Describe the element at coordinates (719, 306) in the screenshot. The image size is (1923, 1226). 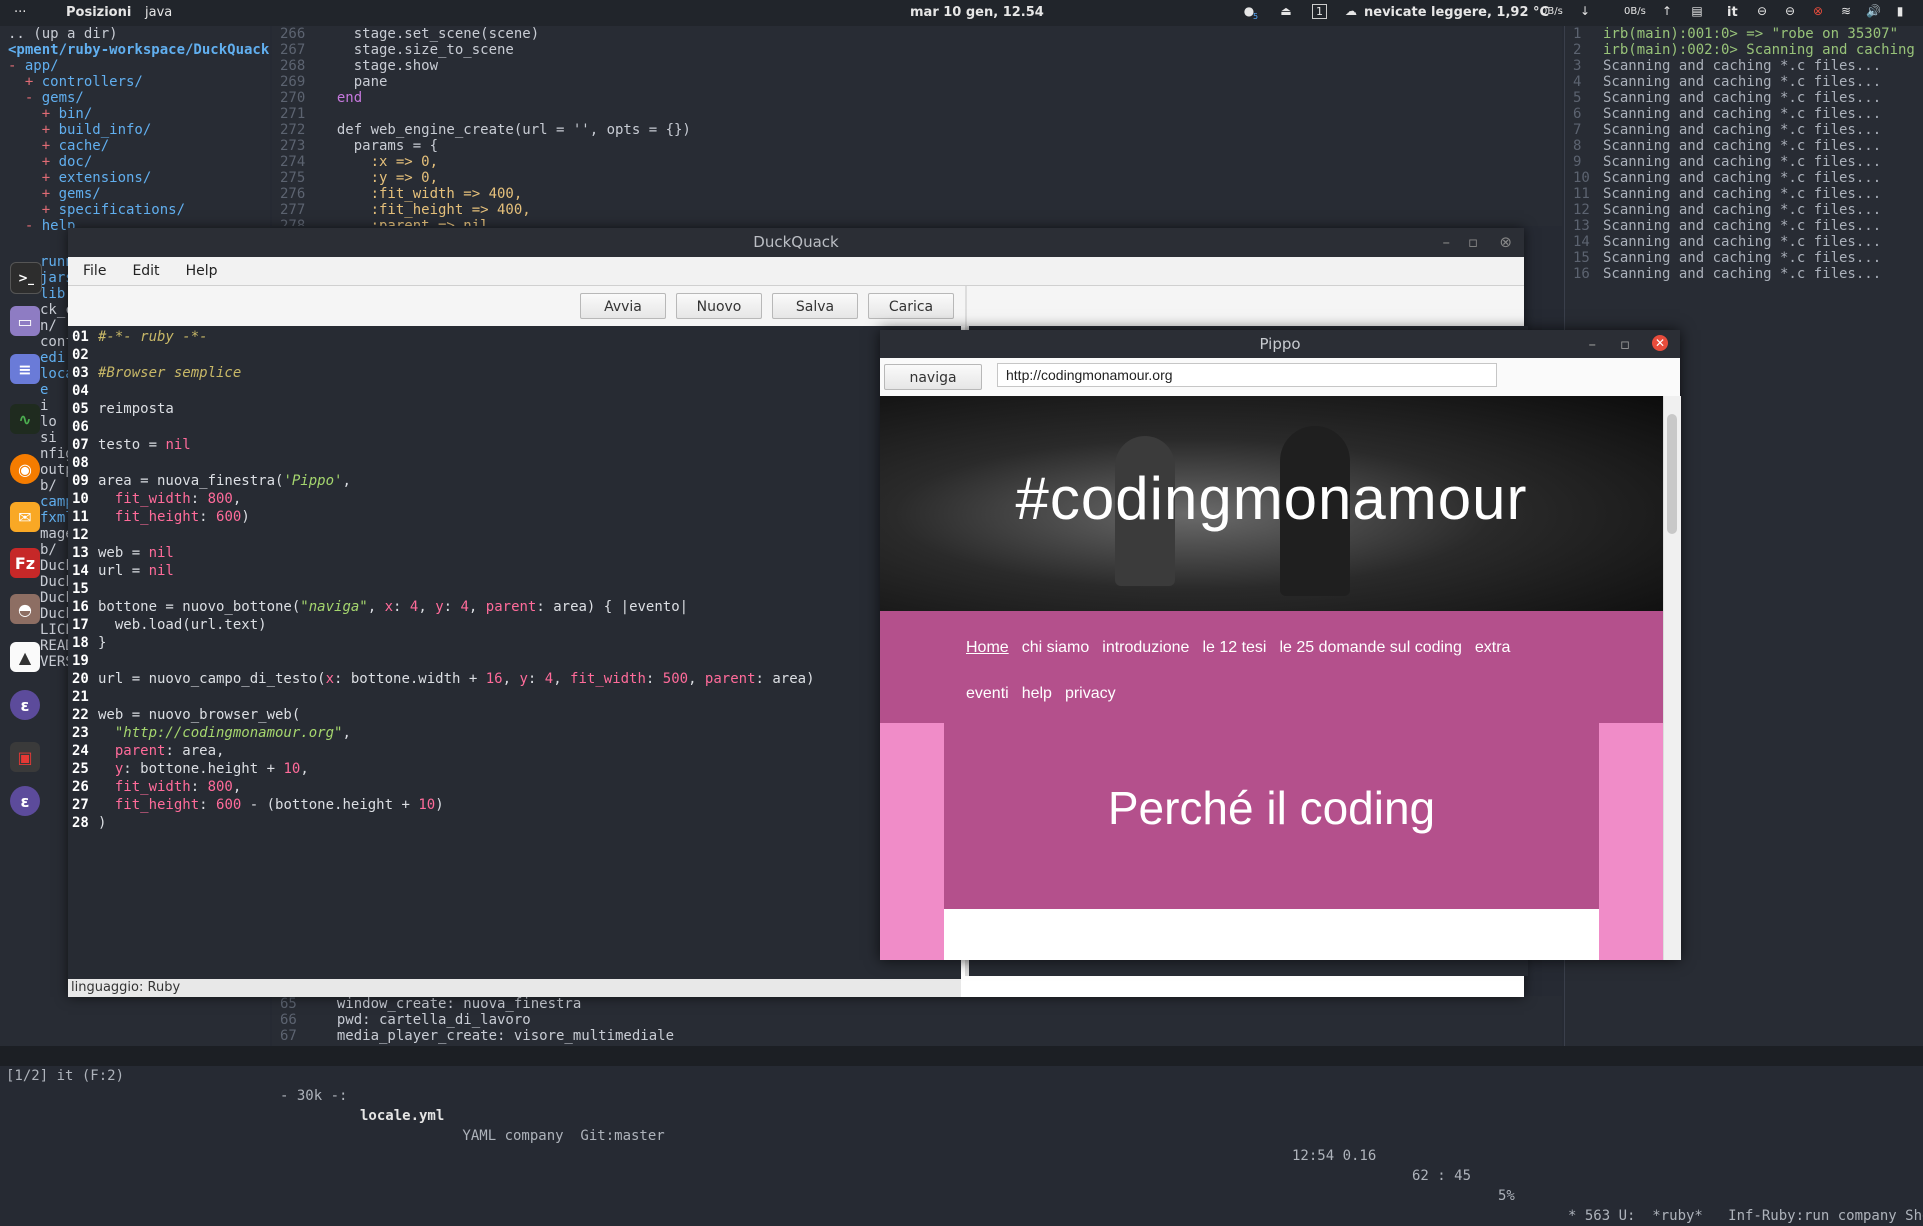
I see `nuovo-button: Nuovo` at that location.